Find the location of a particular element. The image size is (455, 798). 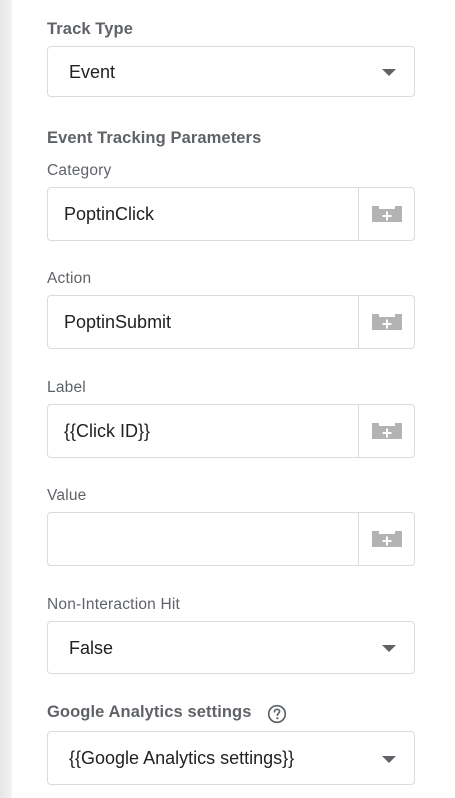

ga-settings-select: {{Google Analytics settings}} is located at coordinates (231, 758).